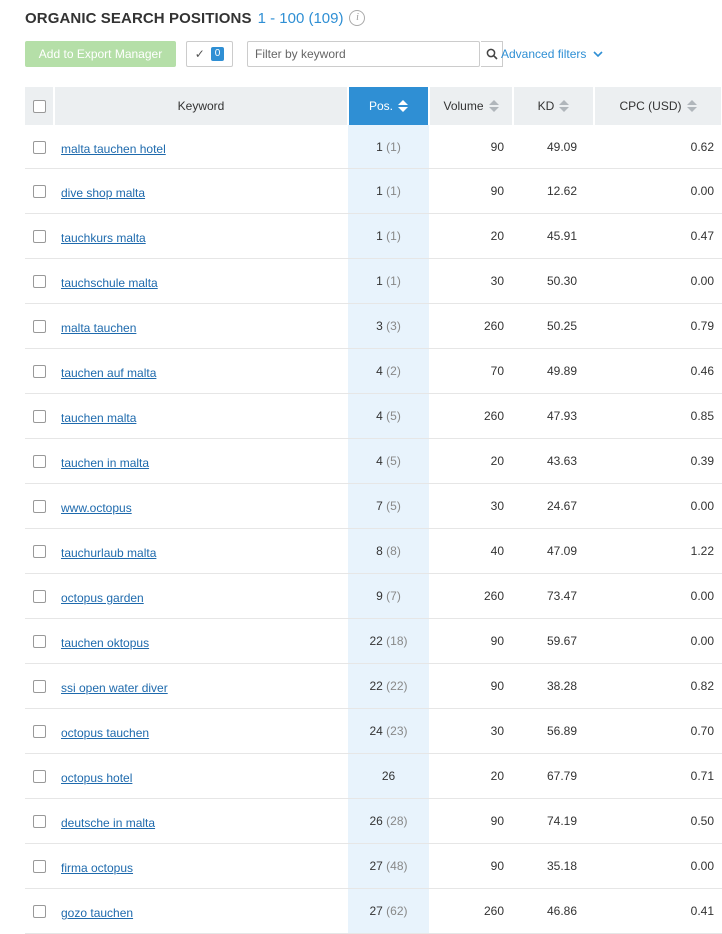  What do you see at coordinates (96, 778) in the screenshot?
I see `keyword-link: octopus hotel` at bounding box center [96, 778].